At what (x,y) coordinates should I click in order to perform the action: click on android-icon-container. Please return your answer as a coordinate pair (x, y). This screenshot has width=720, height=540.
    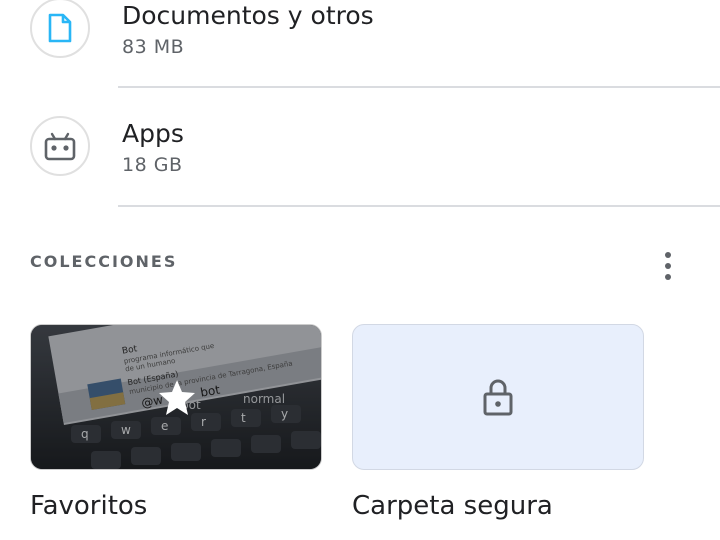
    Looking at the image, I should click on (60, 146).